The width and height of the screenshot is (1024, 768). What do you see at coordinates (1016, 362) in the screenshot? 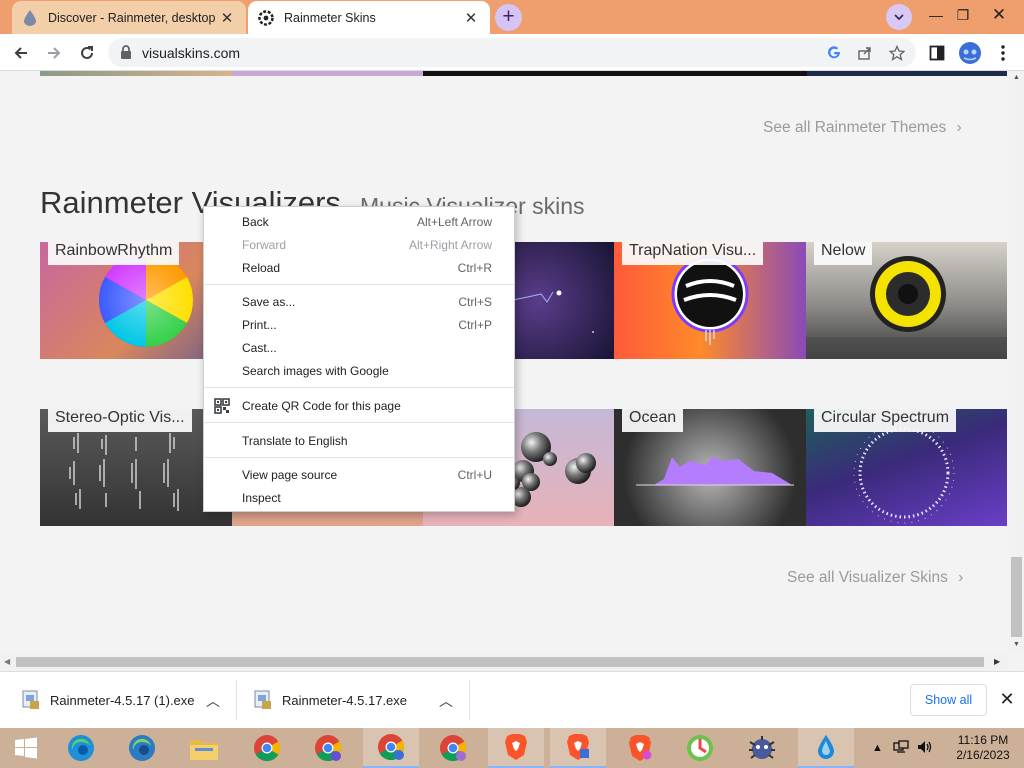
I see `vertical-scrollbar: ▲ ▼` at bounding box center [1016, 362].